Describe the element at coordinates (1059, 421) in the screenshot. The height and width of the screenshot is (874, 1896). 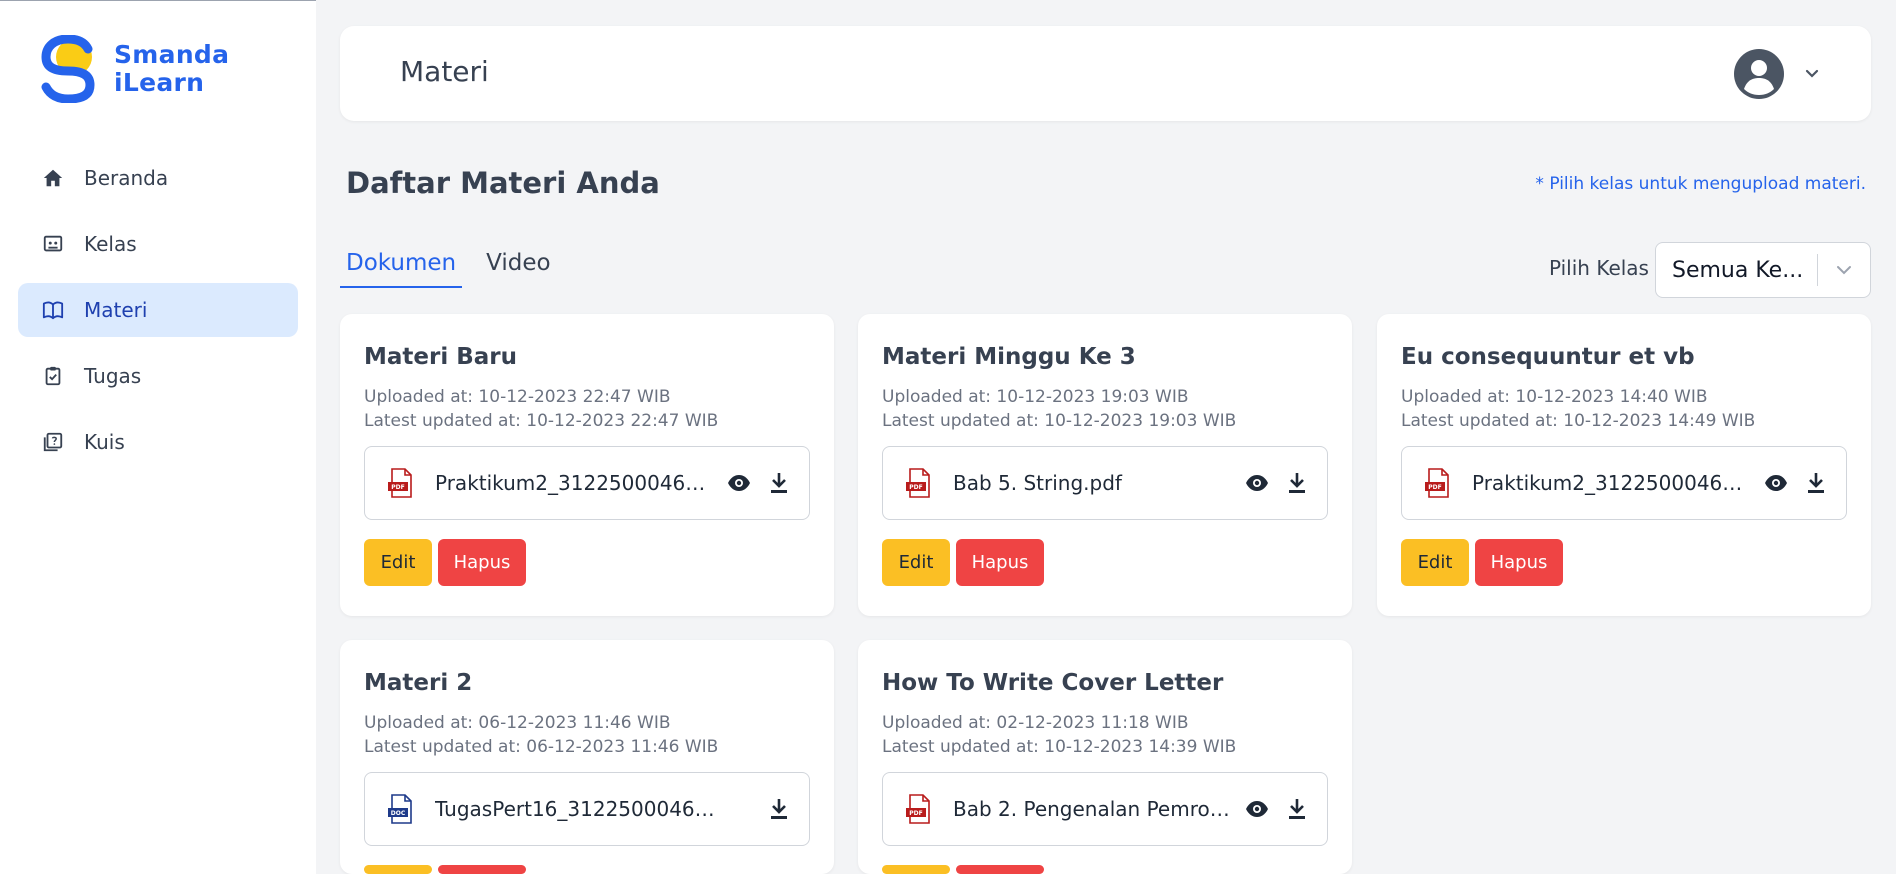
I see `updated-at: Latest updated at: 10-12-2023 19:03 WIB` at that location.